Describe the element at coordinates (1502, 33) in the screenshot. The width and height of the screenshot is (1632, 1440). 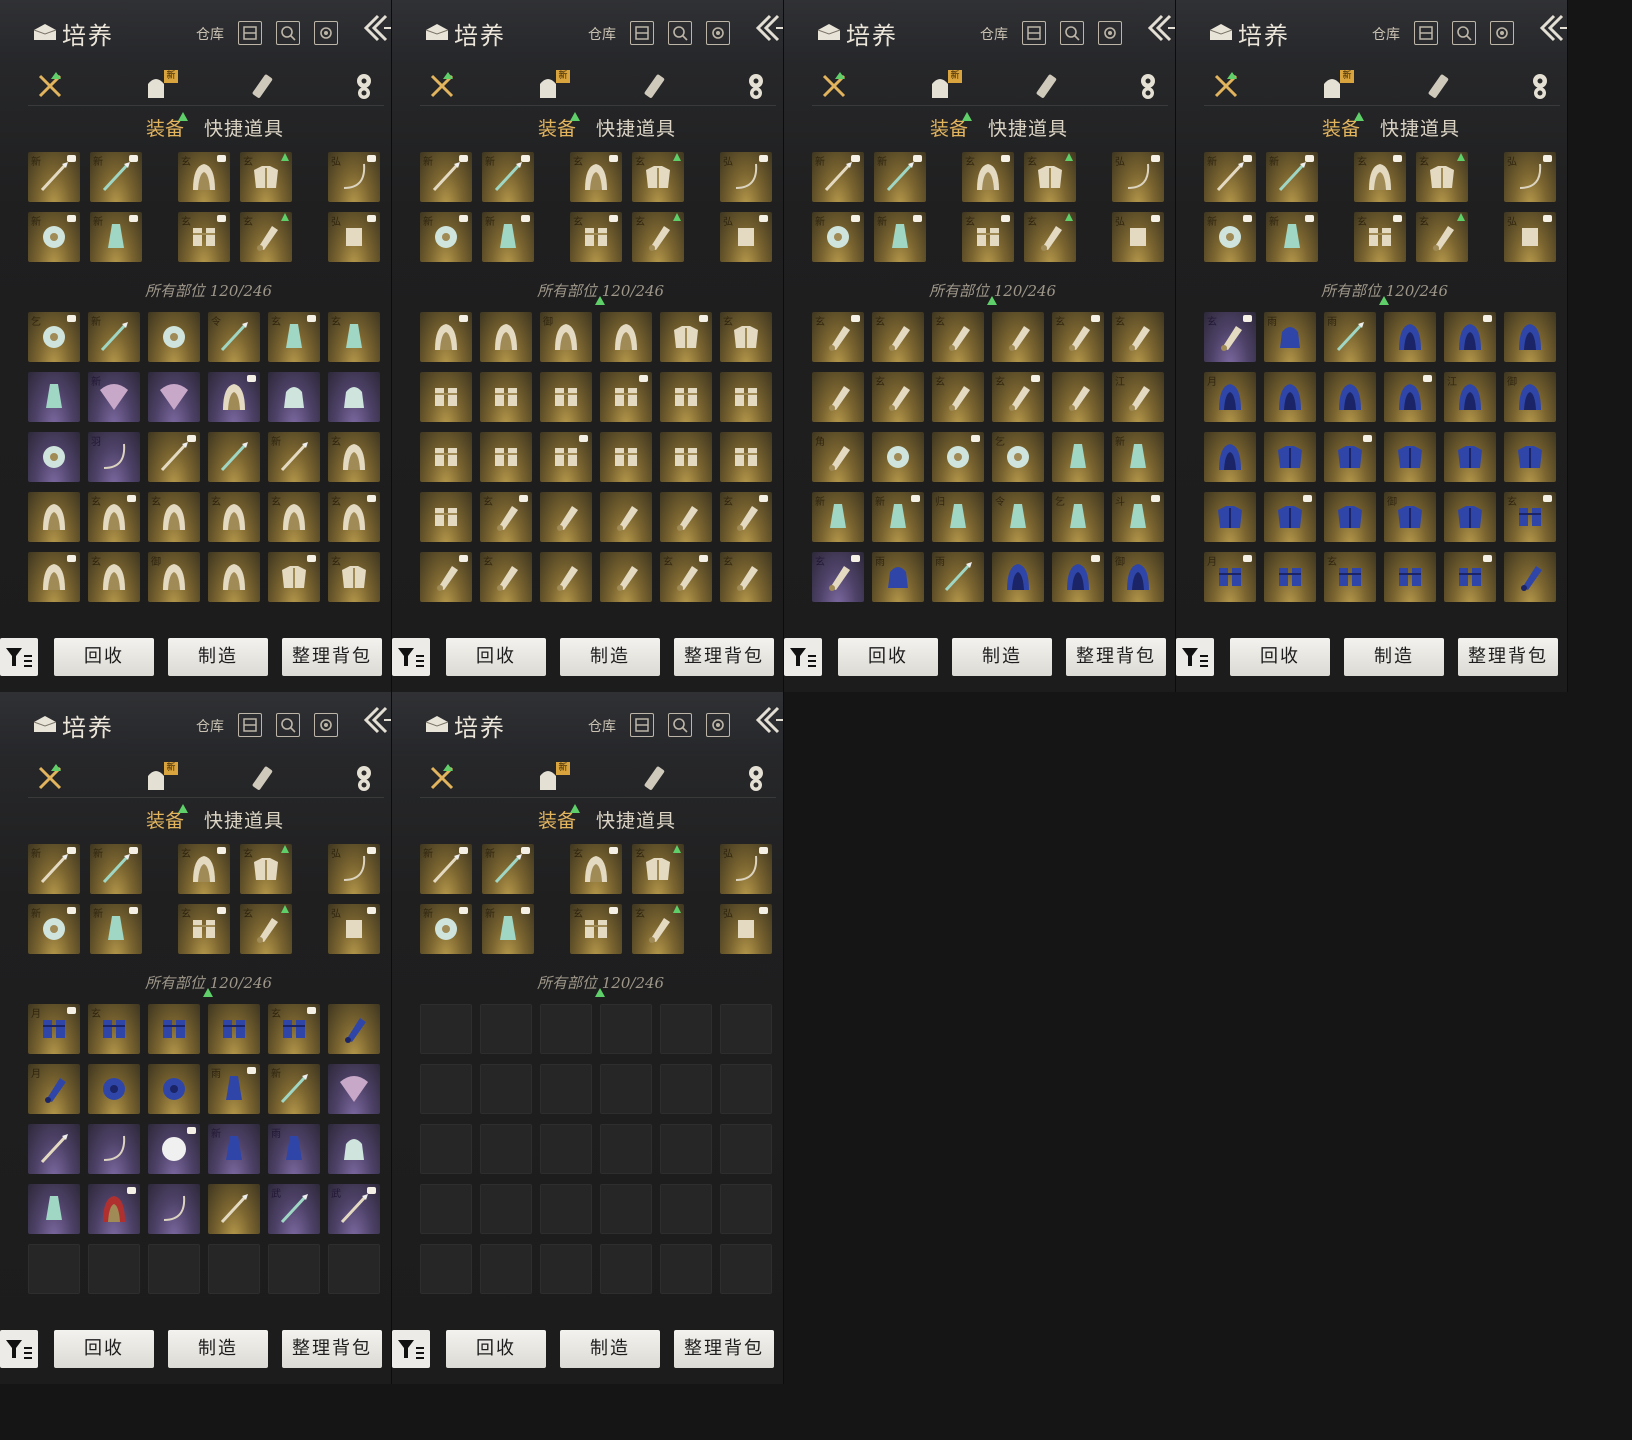
I see `settings-button` at that location.